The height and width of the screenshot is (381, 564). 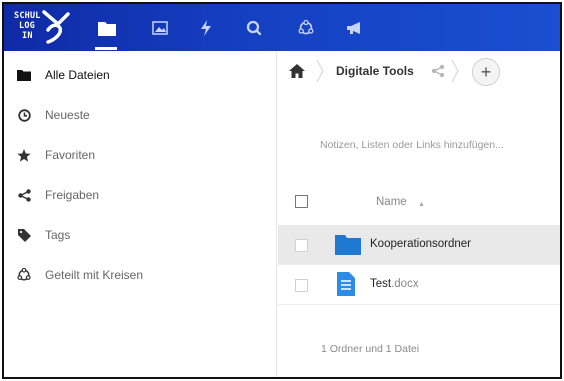 What do you see at coordinates (24, 155) in the screenshot?
I see `star-icon` at bounding box center [24, 155].